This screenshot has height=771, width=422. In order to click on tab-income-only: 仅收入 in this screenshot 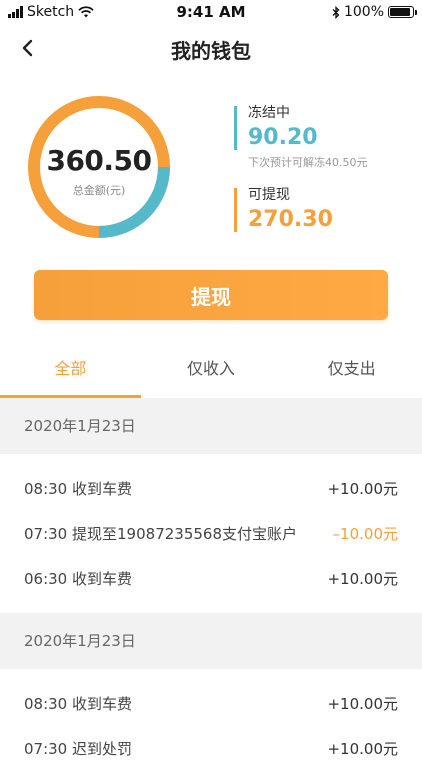, I will do `click(211, 371)`.